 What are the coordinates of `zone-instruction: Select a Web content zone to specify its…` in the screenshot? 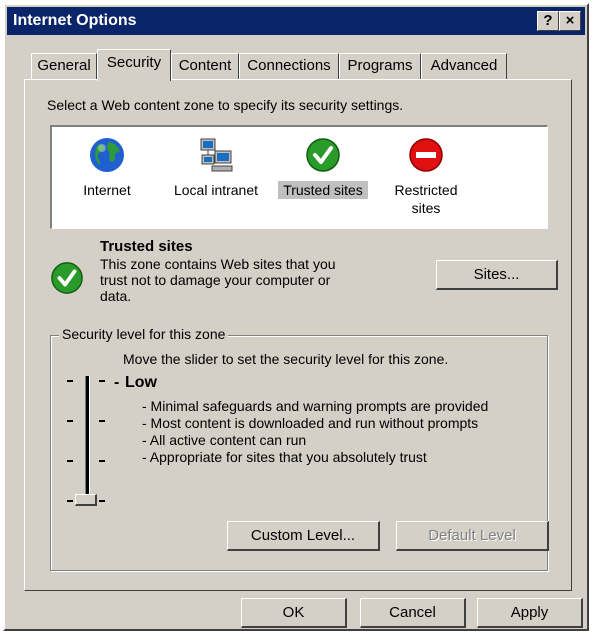 It's located at (225, 105).